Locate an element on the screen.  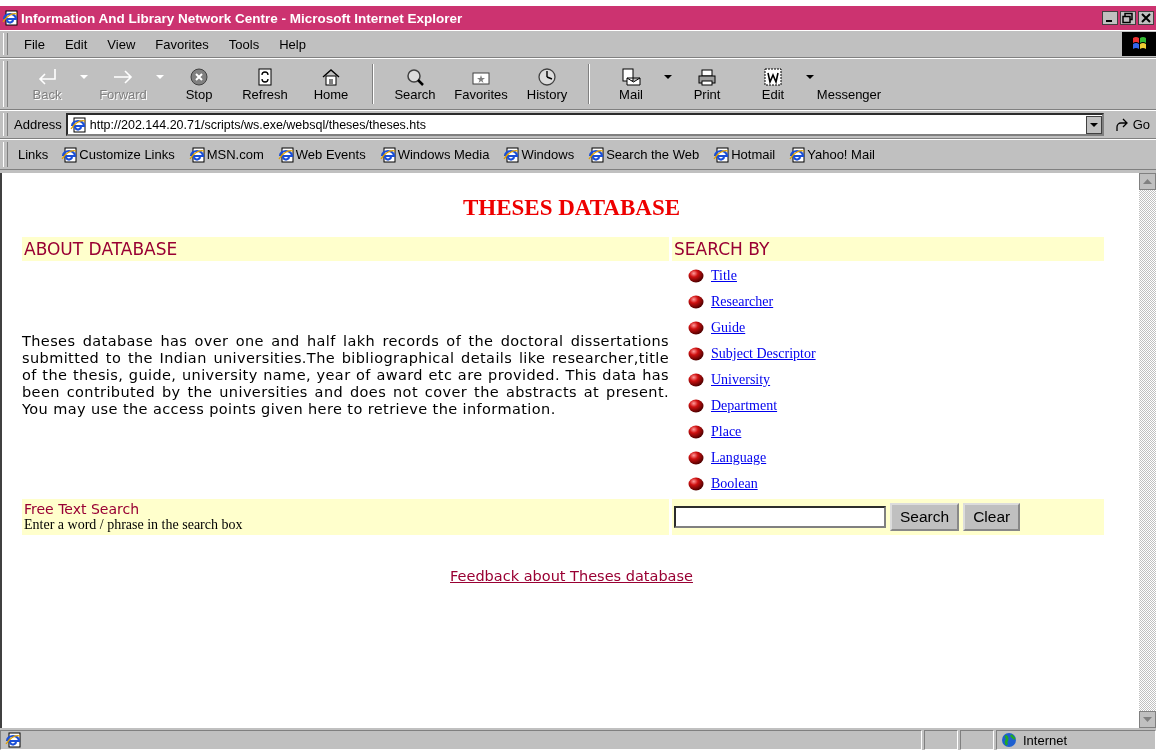
document-w-icon is located at coordinates (773, 76).